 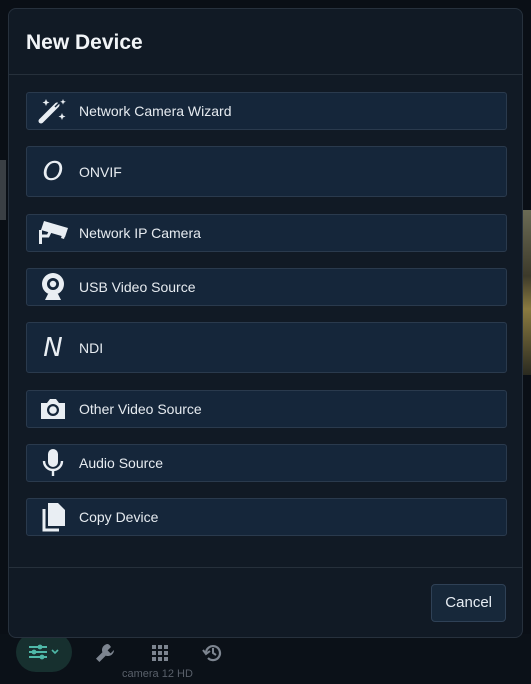 I want to click on onvif-letter-icon: O, so click(x=53, y=171).